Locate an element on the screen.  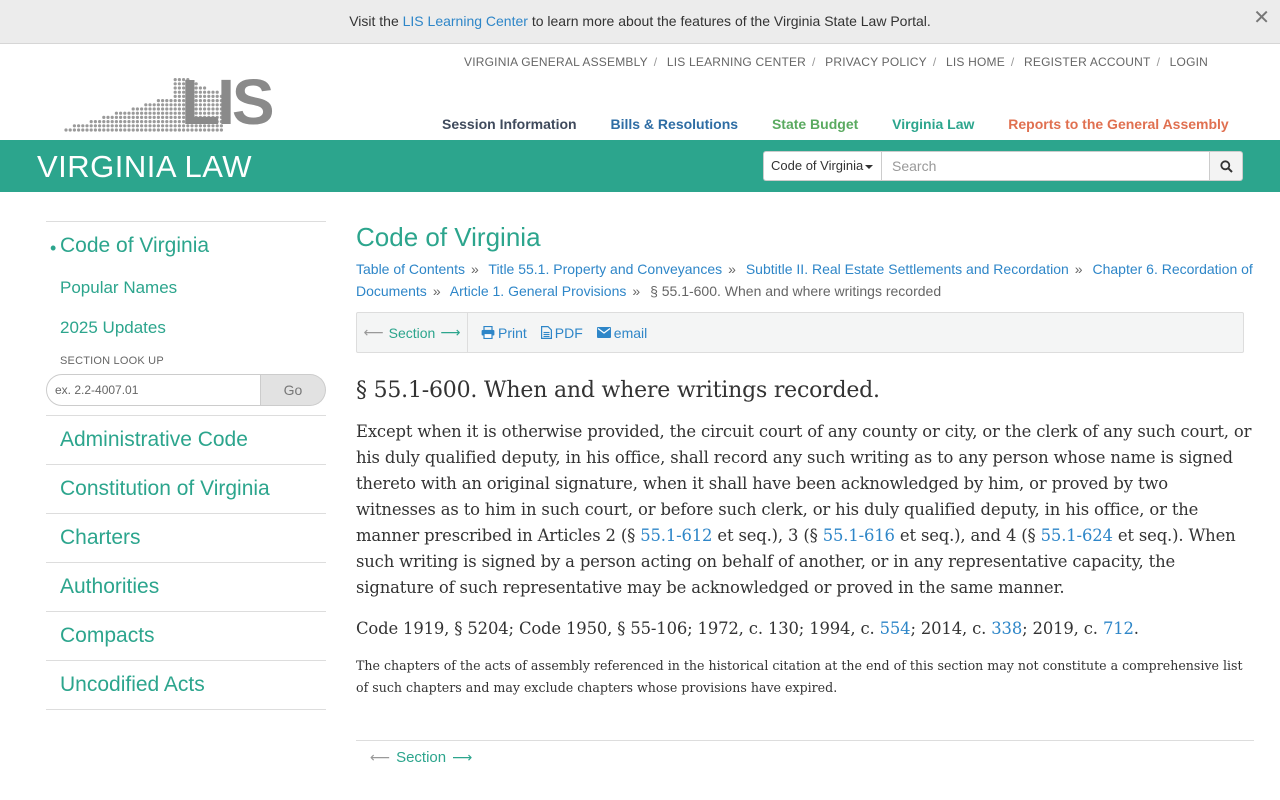
sidebar-item-authorities: Authorities is located at coordinates (186, 587).